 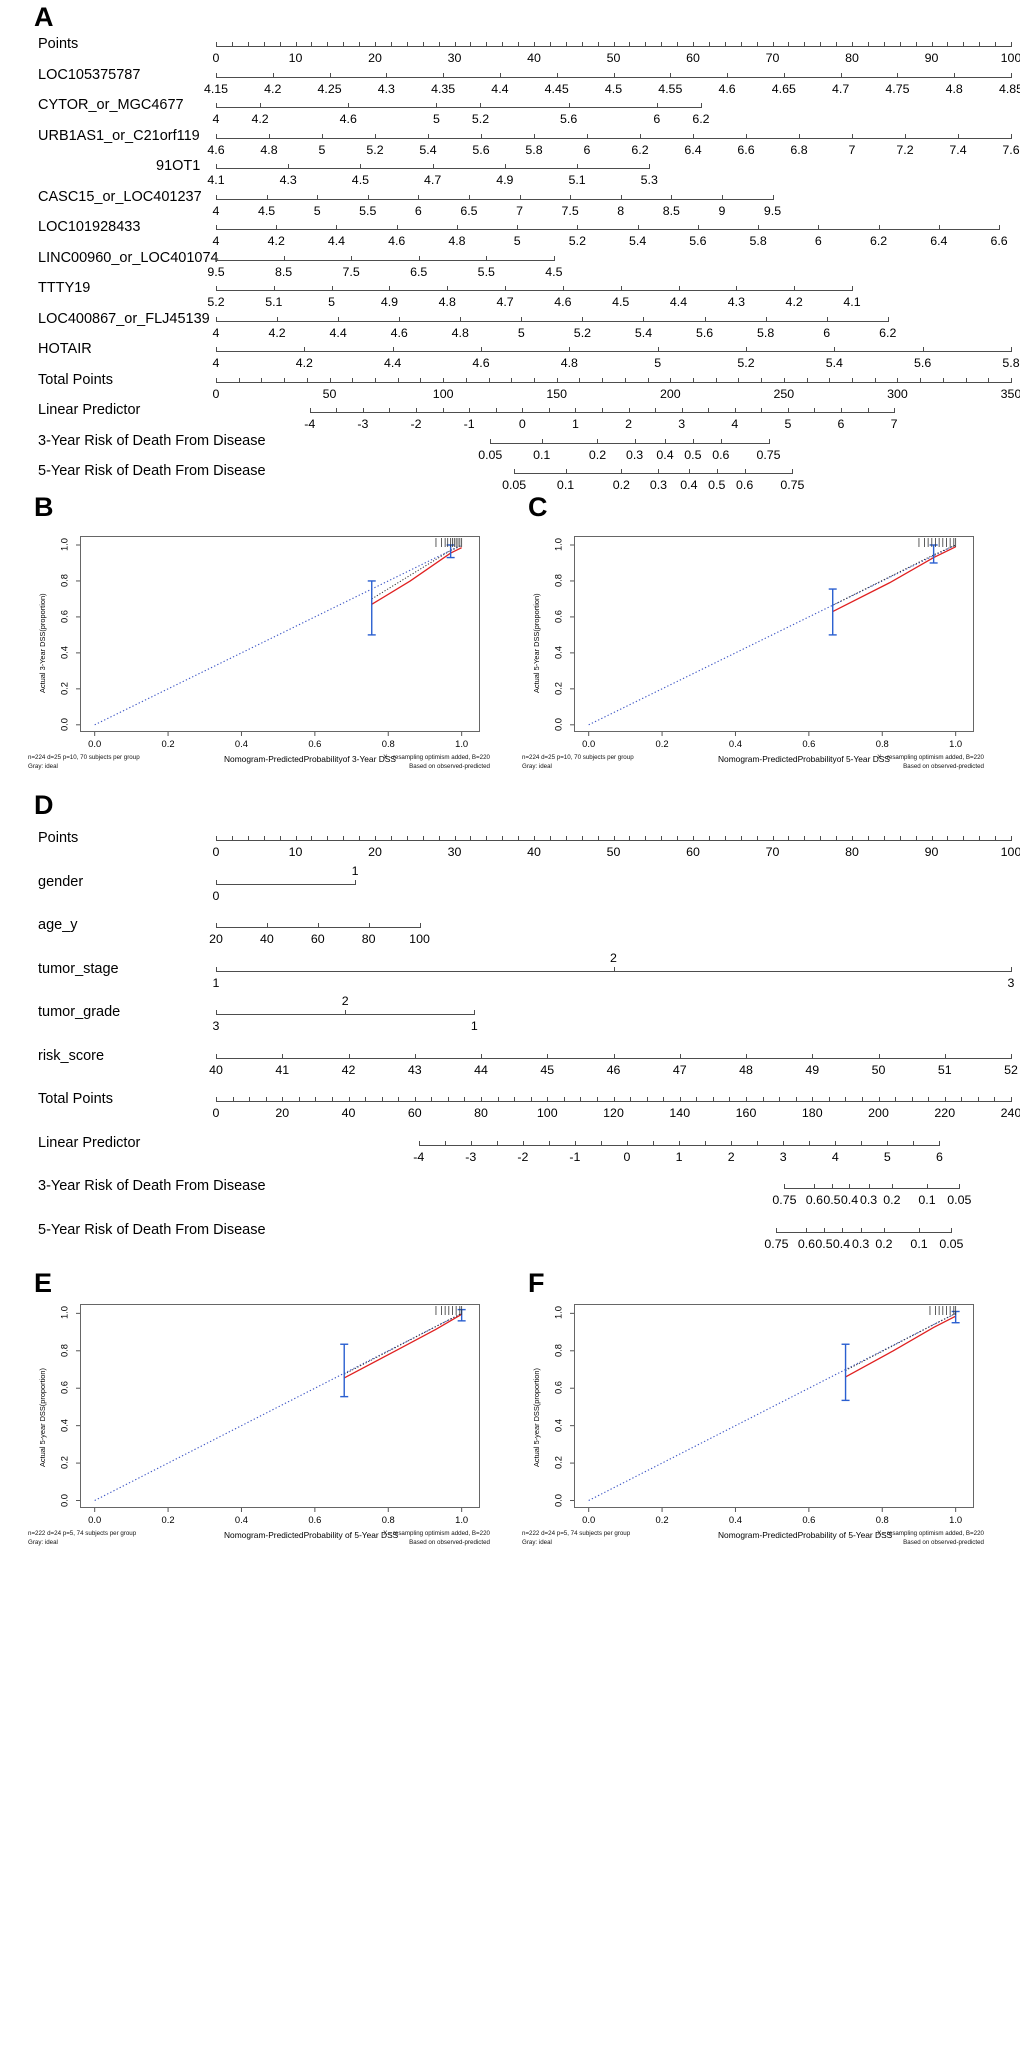 I want to click on panel-letter-f: F, so click(x=536, y=1283).